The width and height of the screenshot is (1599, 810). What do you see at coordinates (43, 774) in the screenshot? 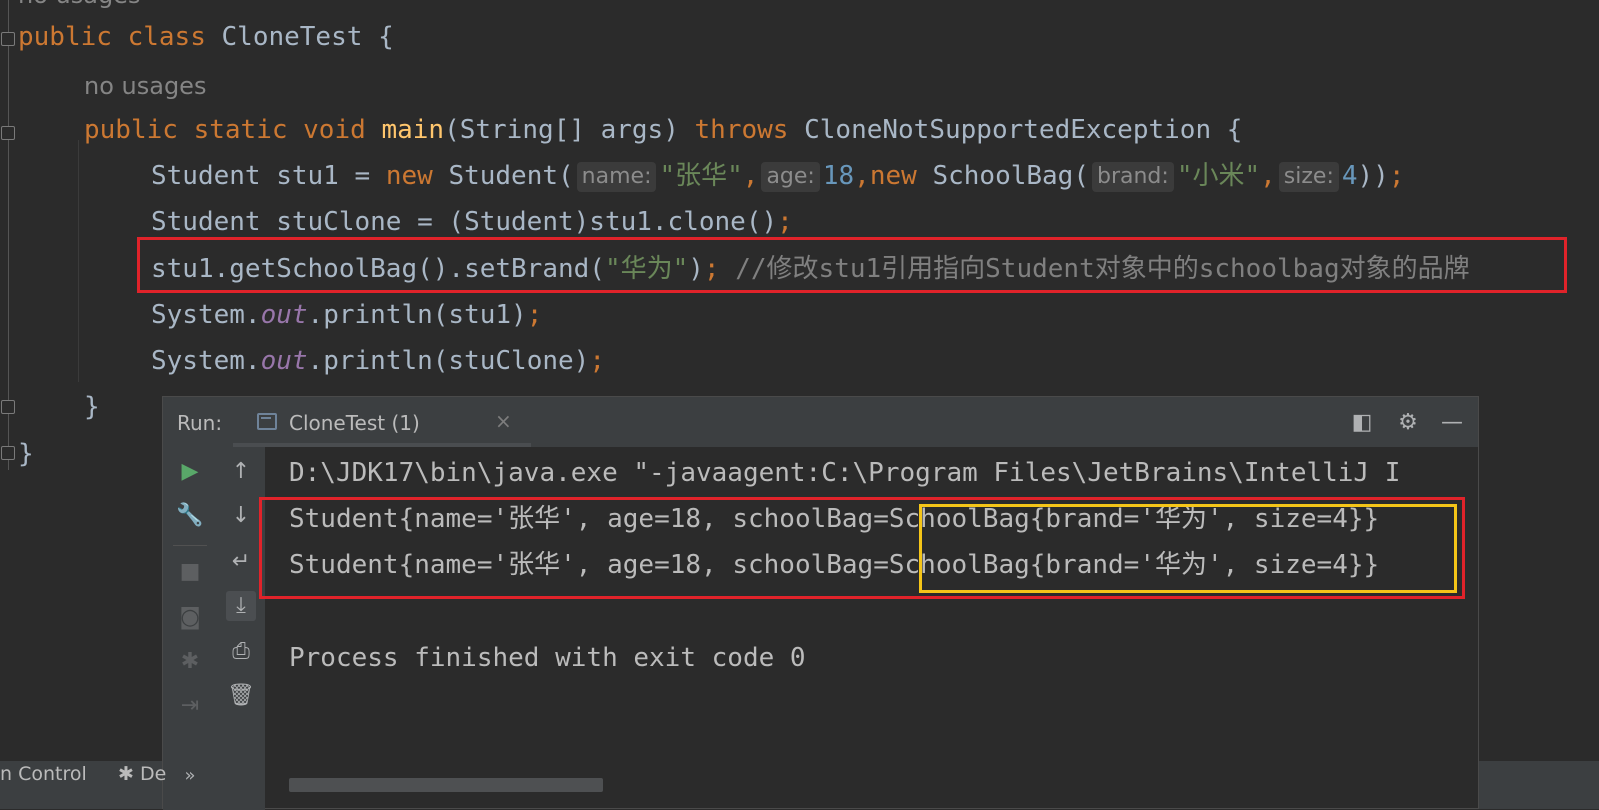
I see `version-control-tab: n Control` at bounding box center [43, 774].